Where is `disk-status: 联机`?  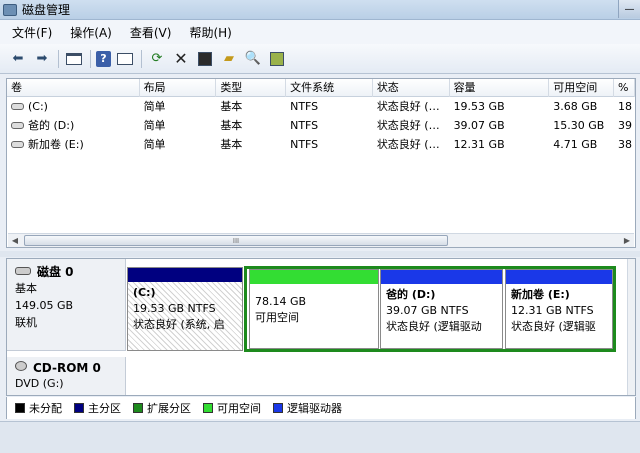
disk-status: 联机 is located at coordinates (26, 322).